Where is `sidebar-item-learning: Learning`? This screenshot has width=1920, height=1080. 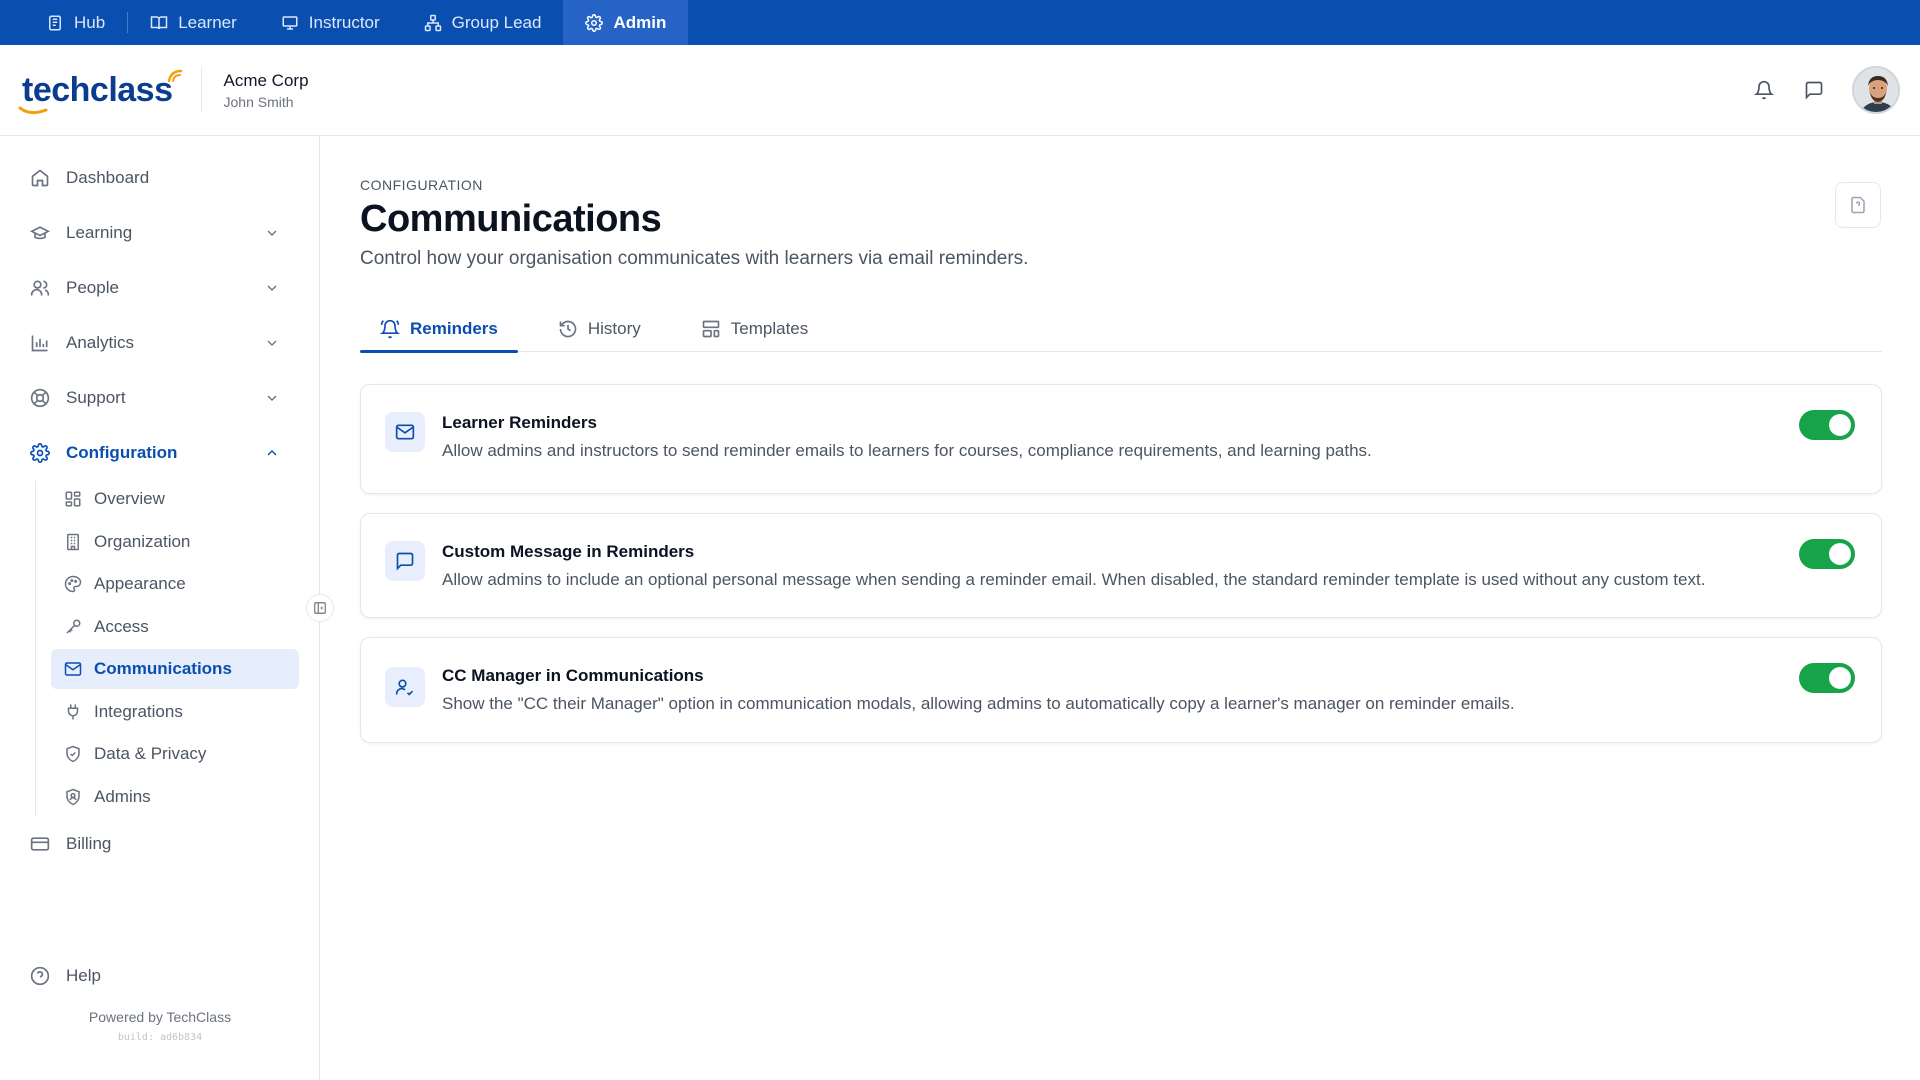
sidebar-item-learning: Learning is located at coordinates (160, 233).